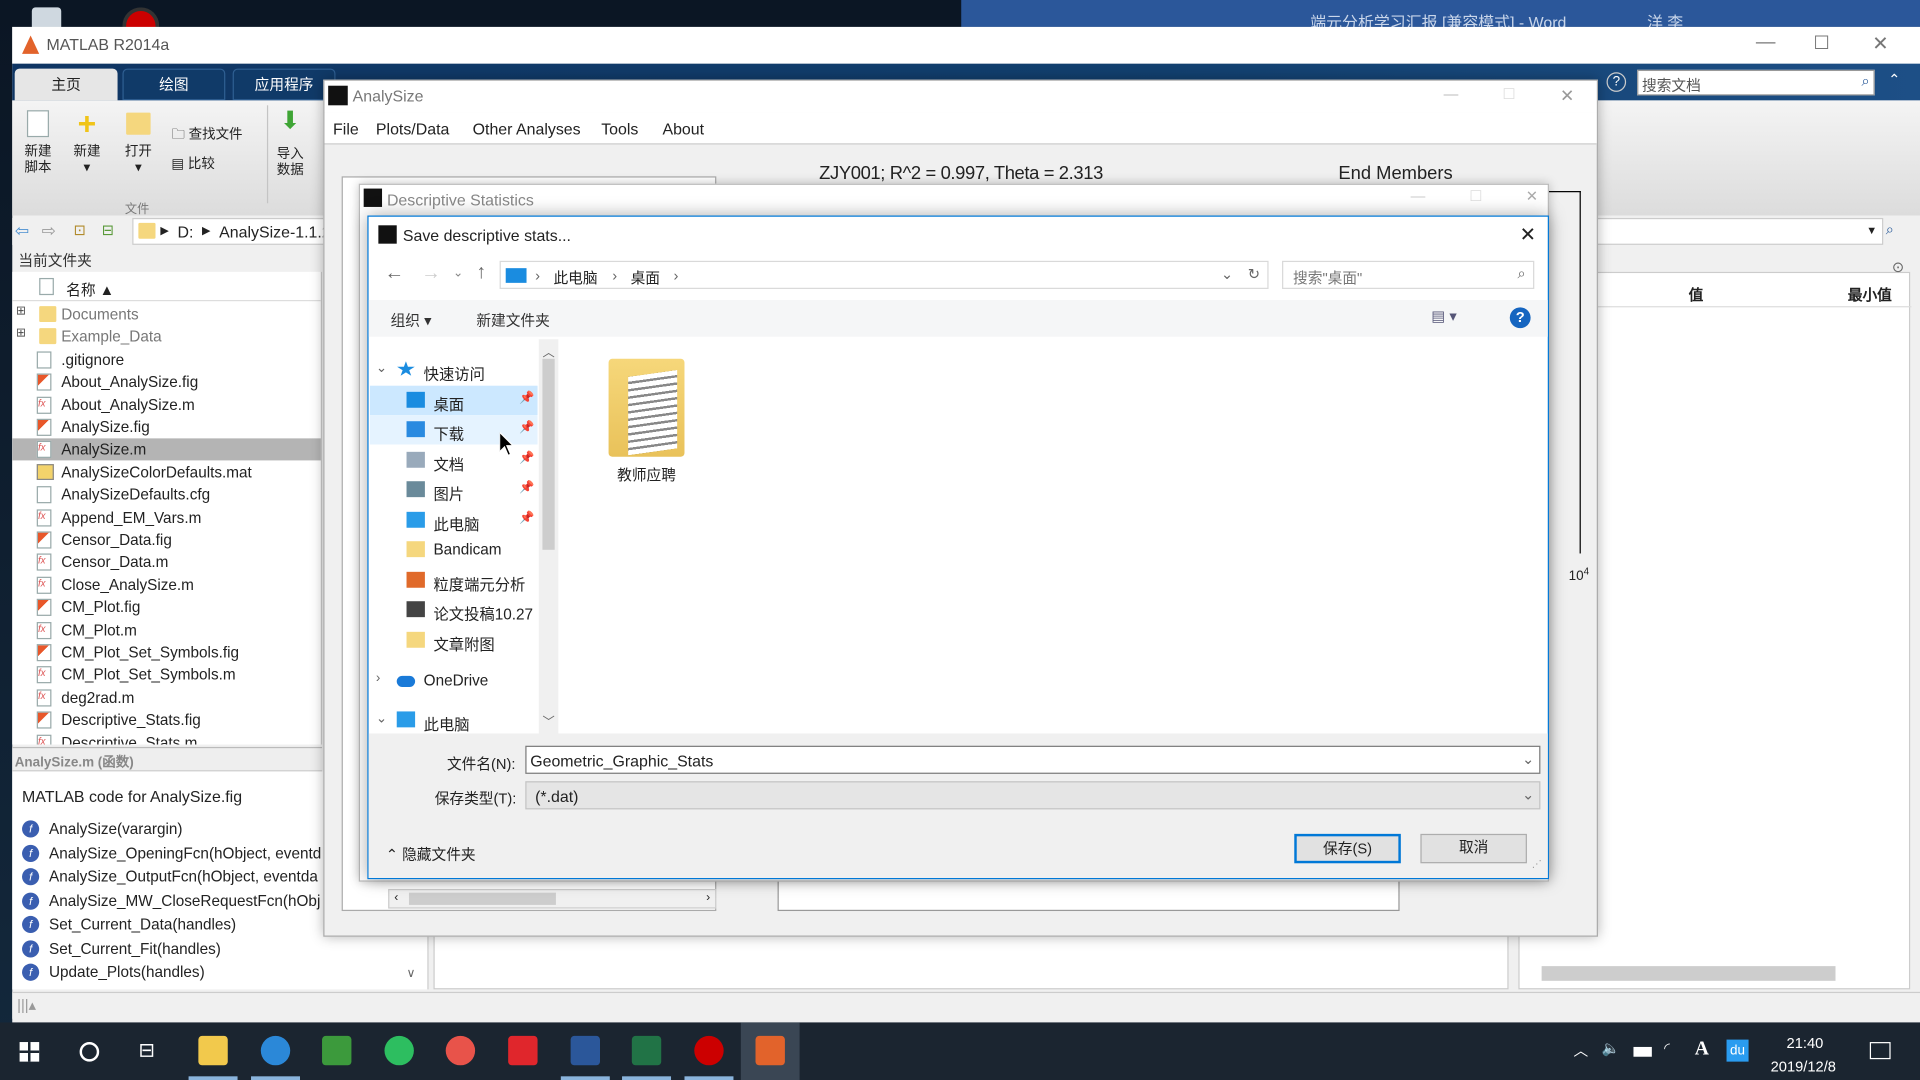 This screenshot has width=1920, height=1080. Describe the element at coordinates (411, 973) in the screenshot. I see `scroll-down-arrow: ∨` at that location.